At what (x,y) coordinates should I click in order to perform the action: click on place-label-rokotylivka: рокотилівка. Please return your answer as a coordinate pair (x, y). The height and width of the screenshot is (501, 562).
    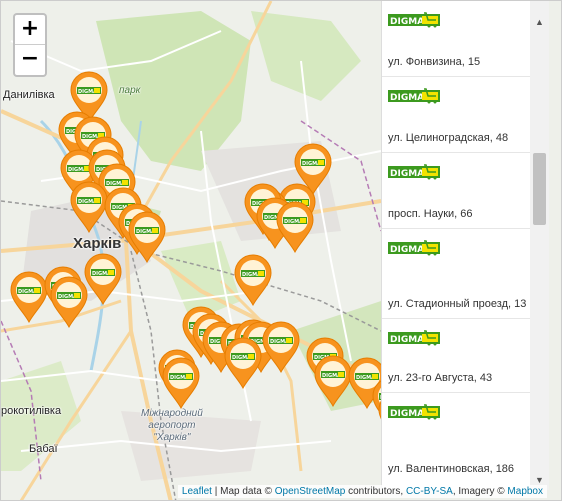
    Looking at the image, I should click on (31, 411).